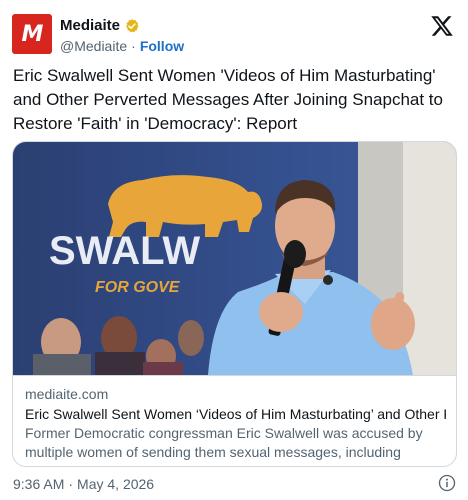 The height and width of the screenshot is (500, 468). I want to click on display-name: Mediaite, so click(90, 25).